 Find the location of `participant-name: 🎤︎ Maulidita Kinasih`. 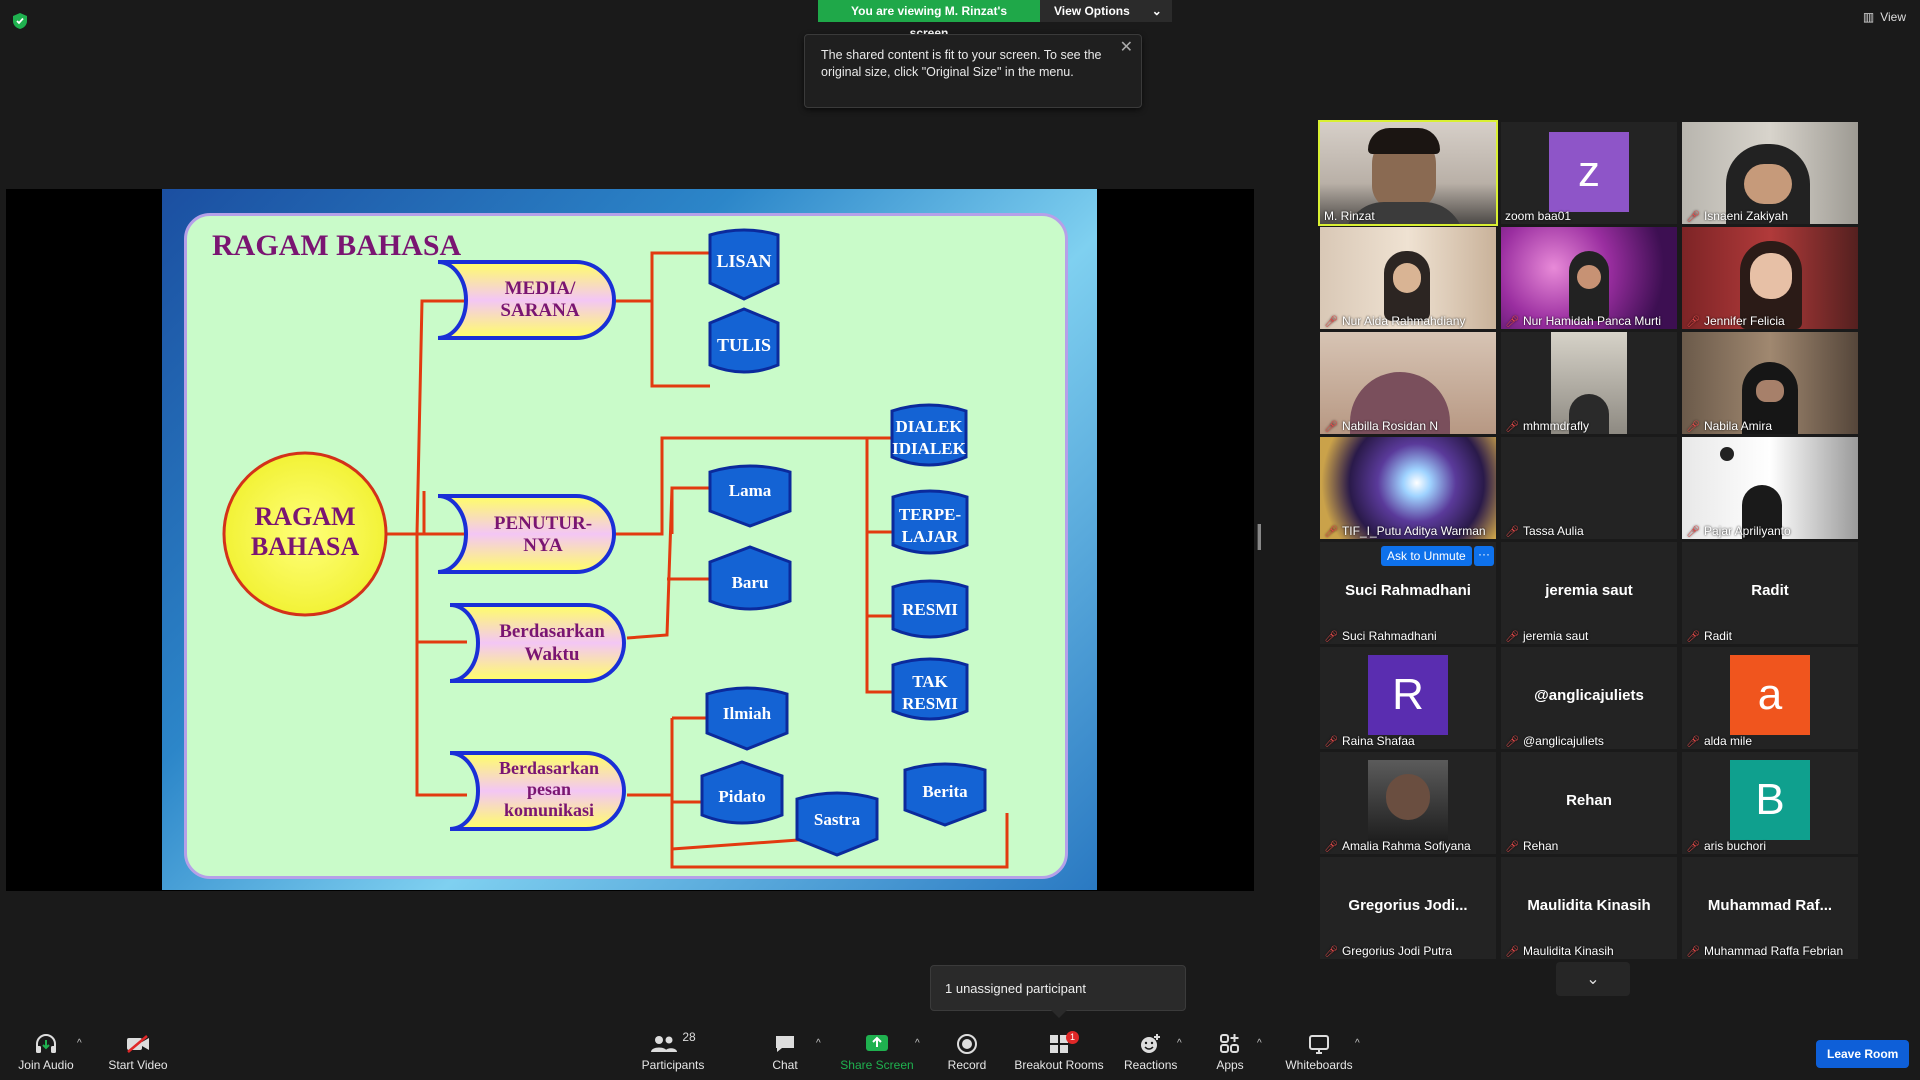

participant-name: 🎤︎ Maulidita Kinasih is located at coordinates (1559, 951).